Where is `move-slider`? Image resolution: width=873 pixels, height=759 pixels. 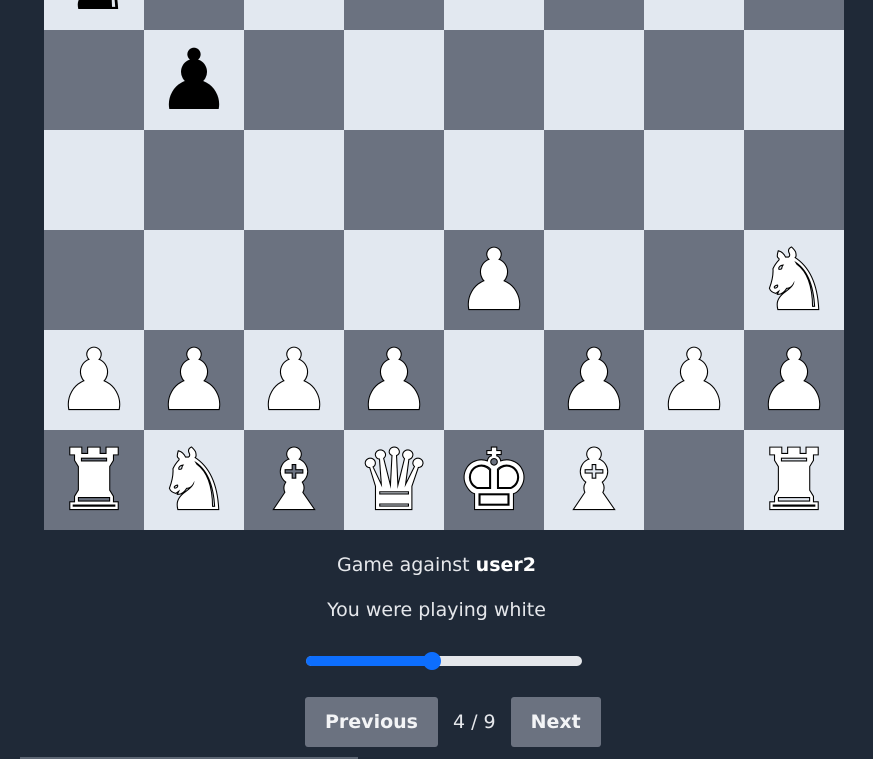 move-slider is located at coordinates (444, 661).